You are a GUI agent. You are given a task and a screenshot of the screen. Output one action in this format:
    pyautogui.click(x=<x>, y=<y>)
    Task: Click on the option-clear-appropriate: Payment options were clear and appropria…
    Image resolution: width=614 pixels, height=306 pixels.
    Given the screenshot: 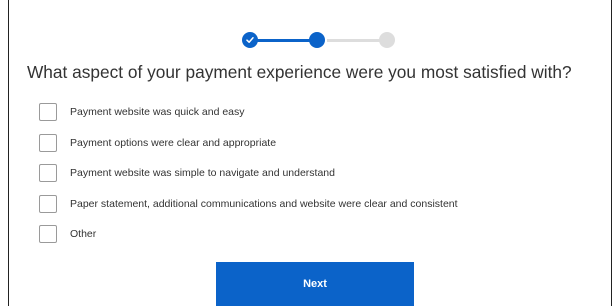 What is the action you would take?
    pyautogui.click(x=248, y=149)
    